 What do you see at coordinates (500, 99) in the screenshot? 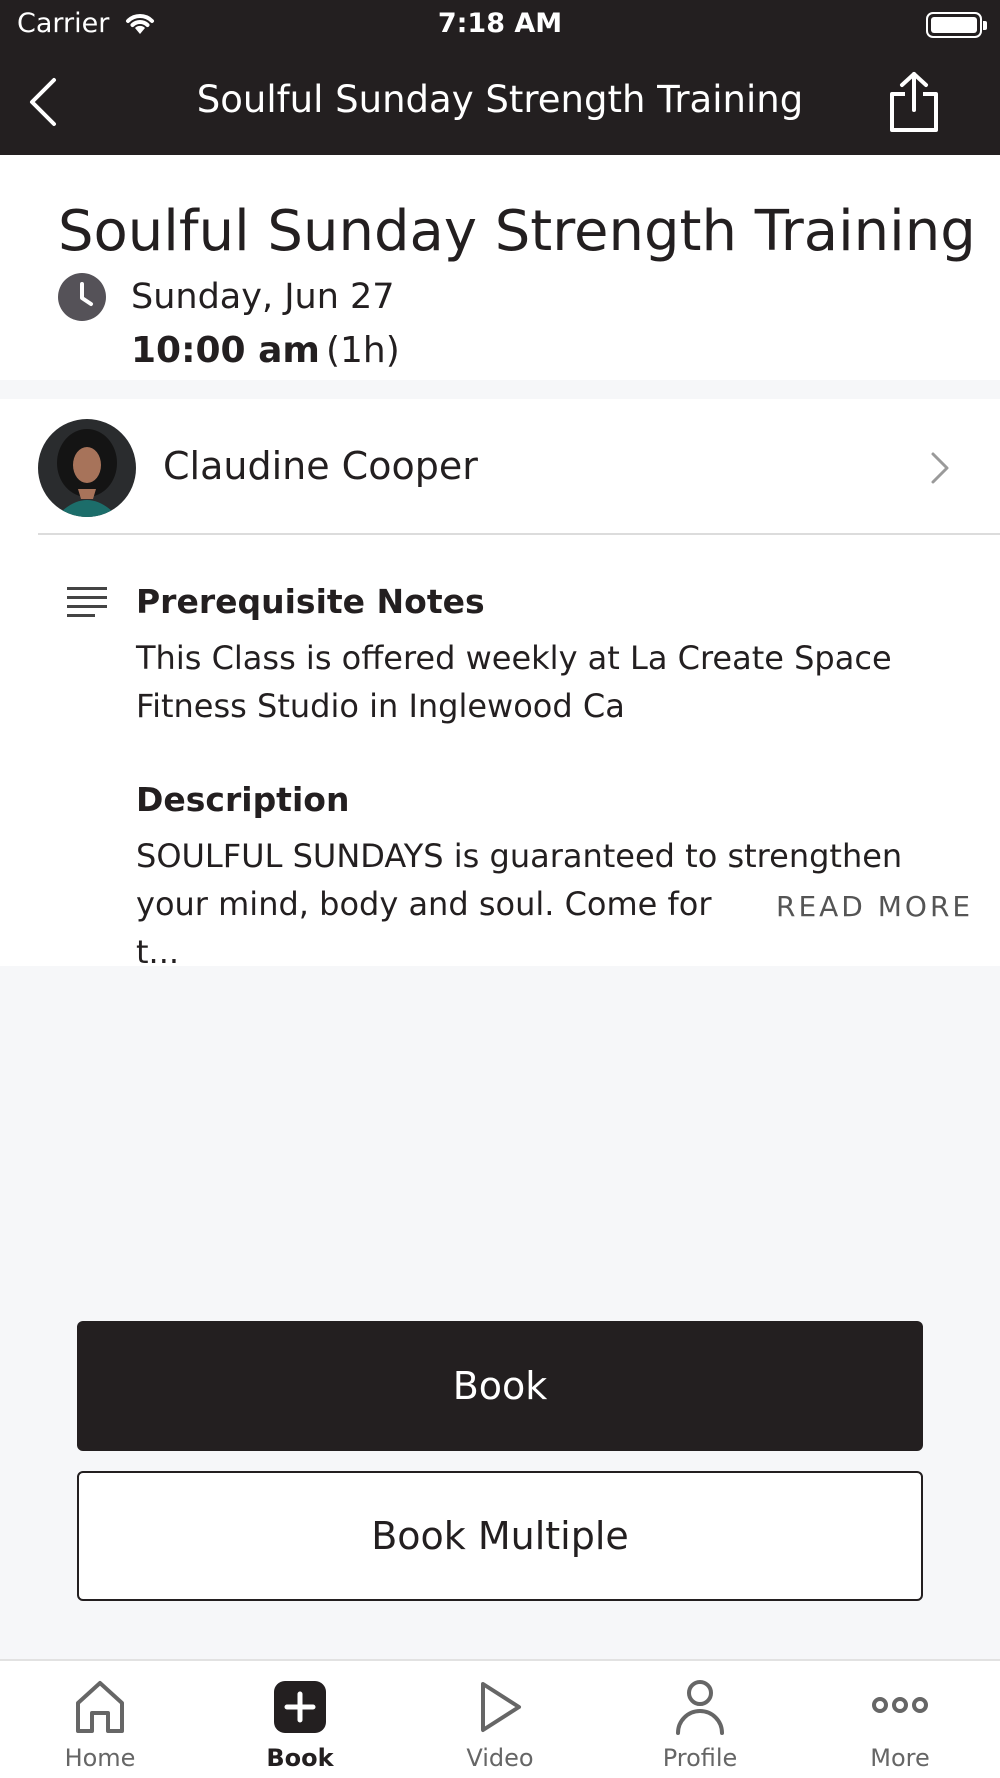
I see `nav-title: Soulful Sunday Strength Training` at bounding box center [500, 99].